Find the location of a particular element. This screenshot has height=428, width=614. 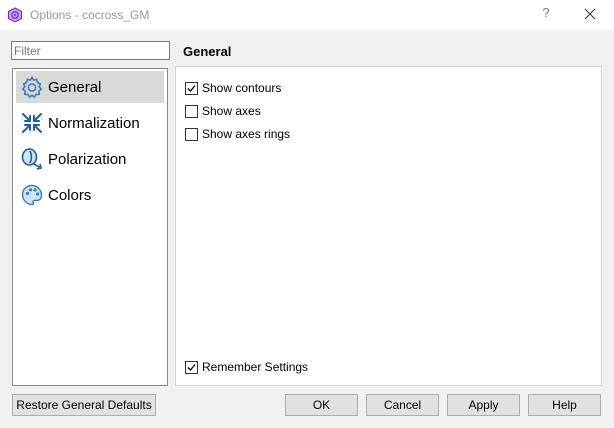

page-title: General is located at coordinates (207, 51).